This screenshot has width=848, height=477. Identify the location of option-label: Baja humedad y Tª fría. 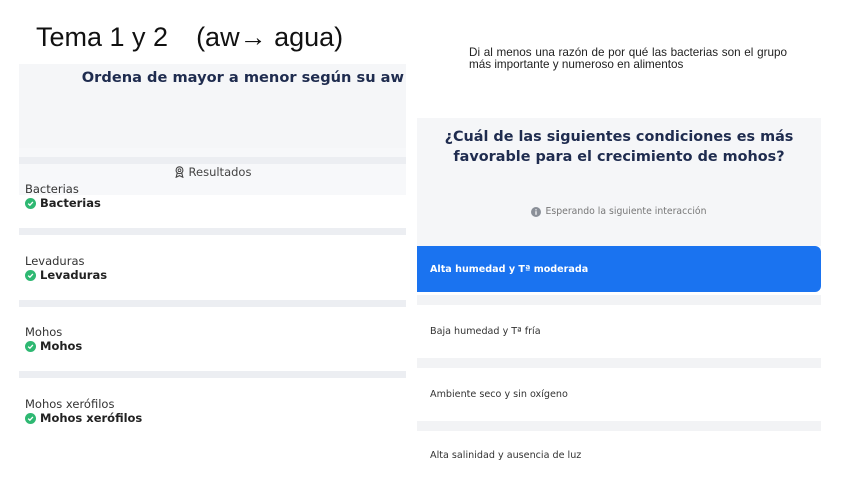
(485, 331).